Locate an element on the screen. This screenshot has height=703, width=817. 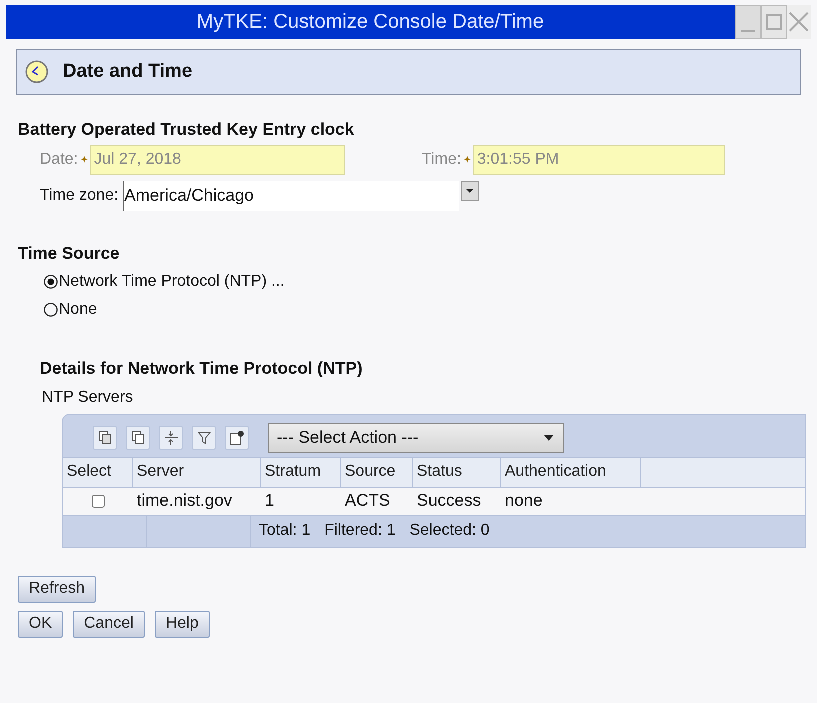
table-summary: Selected: 0 is located at coordinates (450, 531).